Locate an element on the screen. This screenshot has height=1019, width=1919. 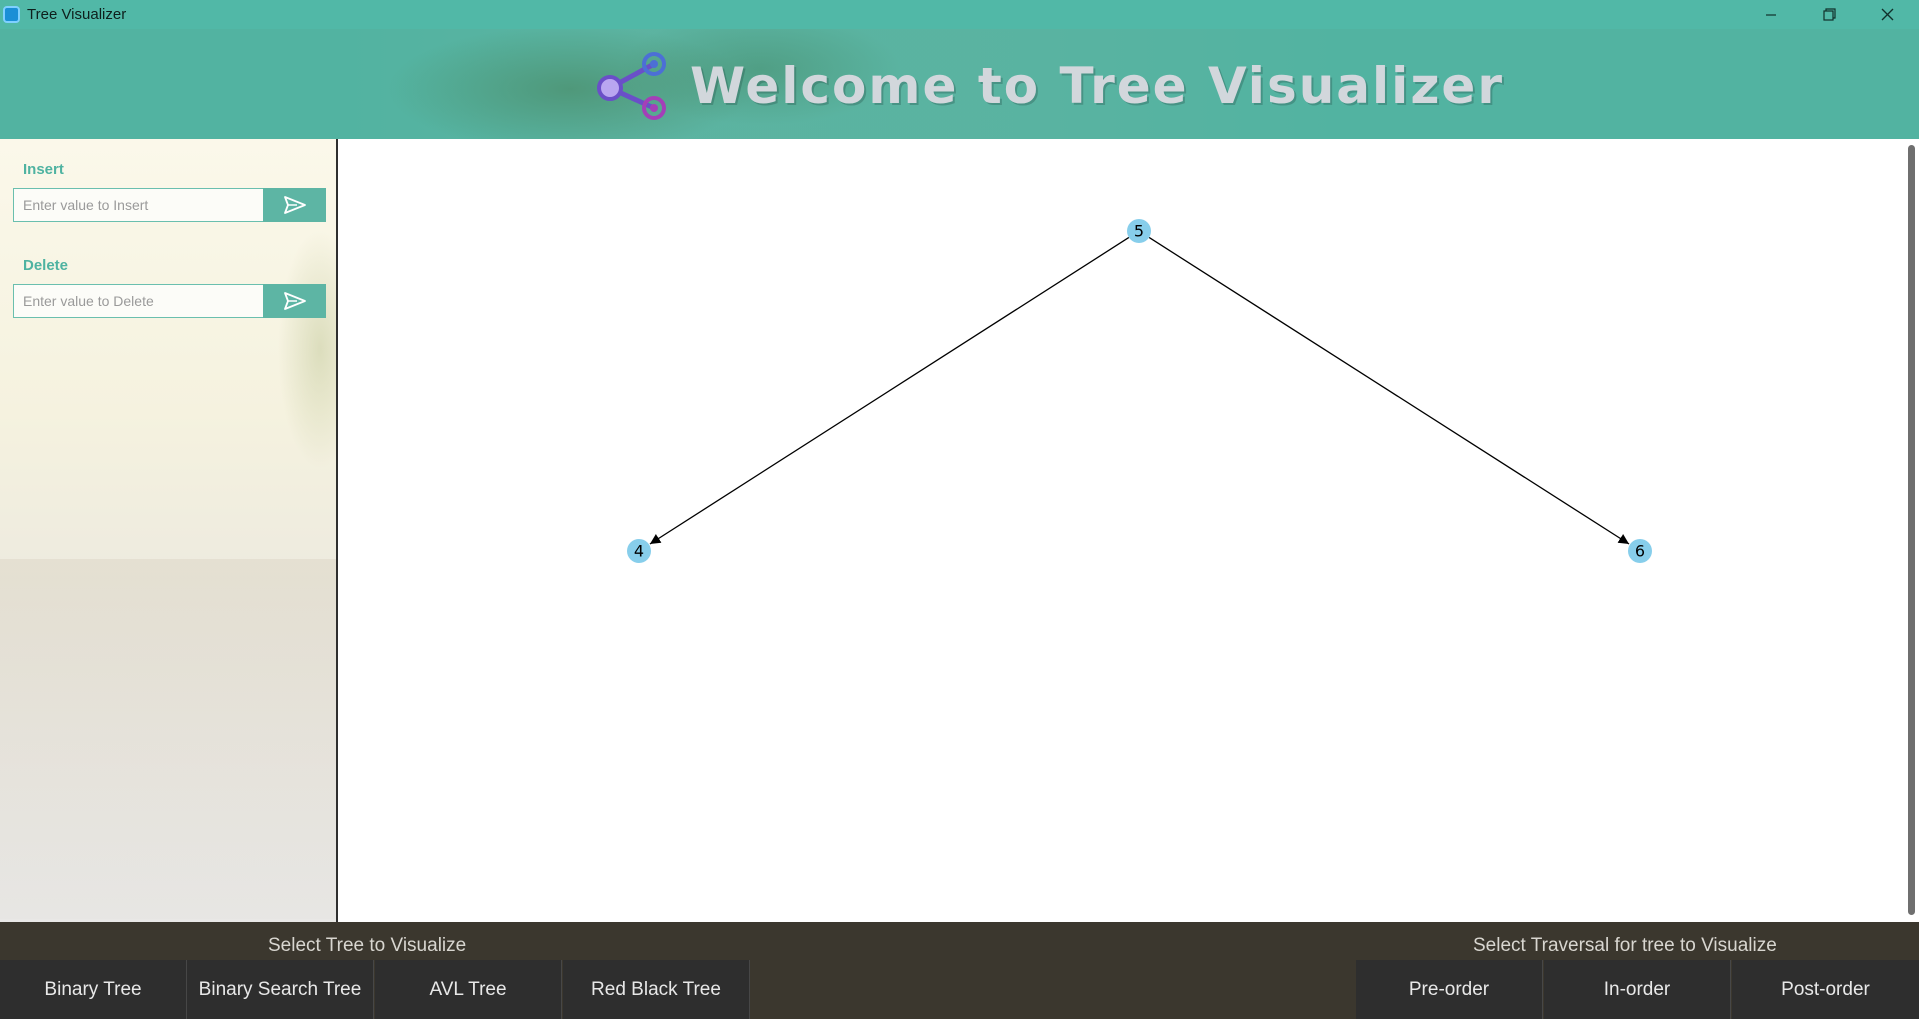
minimize-button is located at coordinates (1771, 14).